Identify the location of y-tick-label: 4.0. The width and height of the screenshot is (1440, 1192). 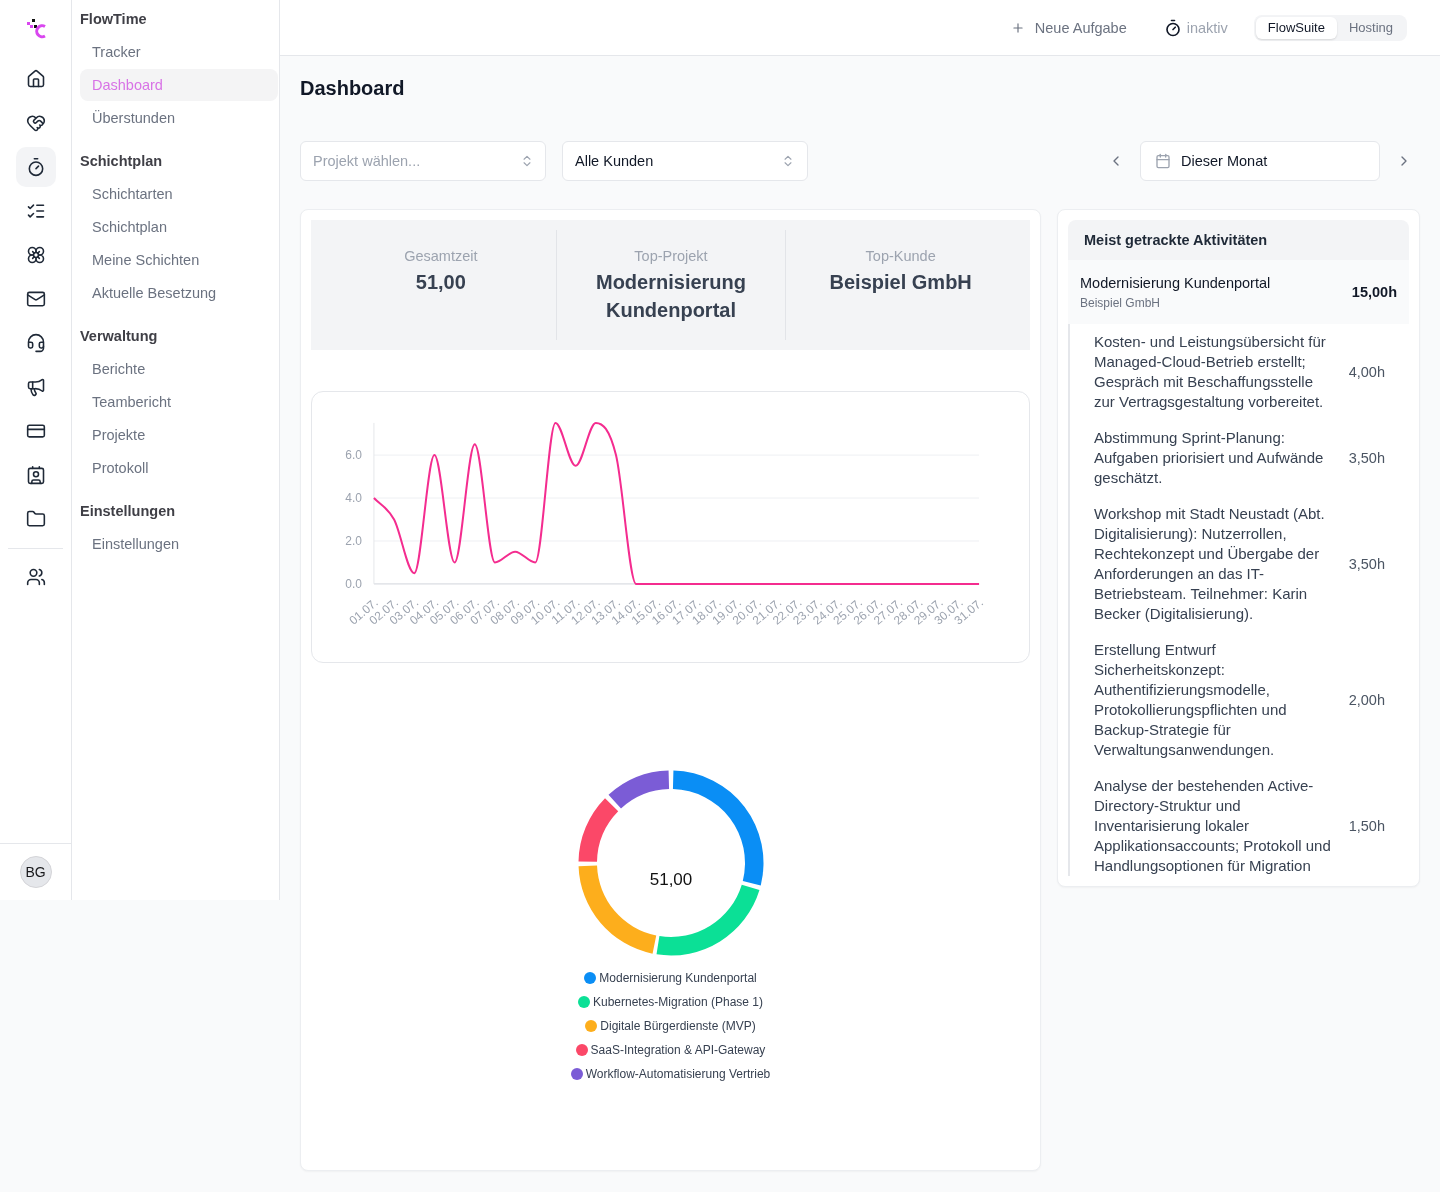
(353, 498).